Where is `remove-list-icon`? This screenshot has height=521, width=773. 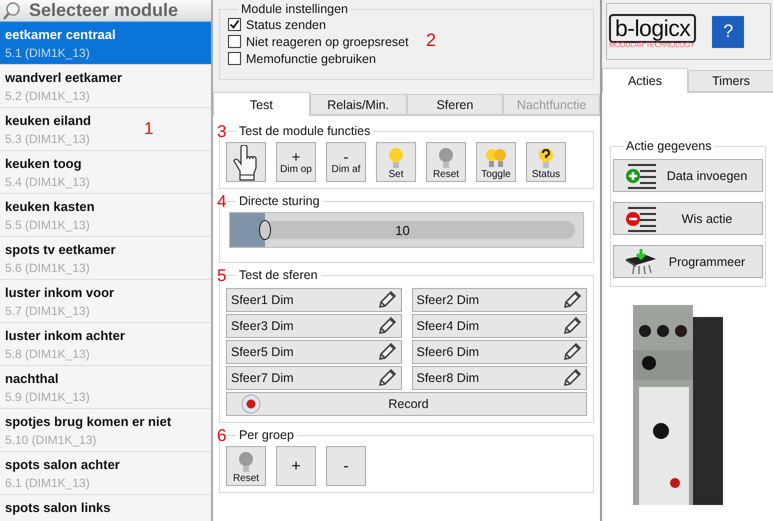 remove-list-icon is located at coordinates (641, 219).